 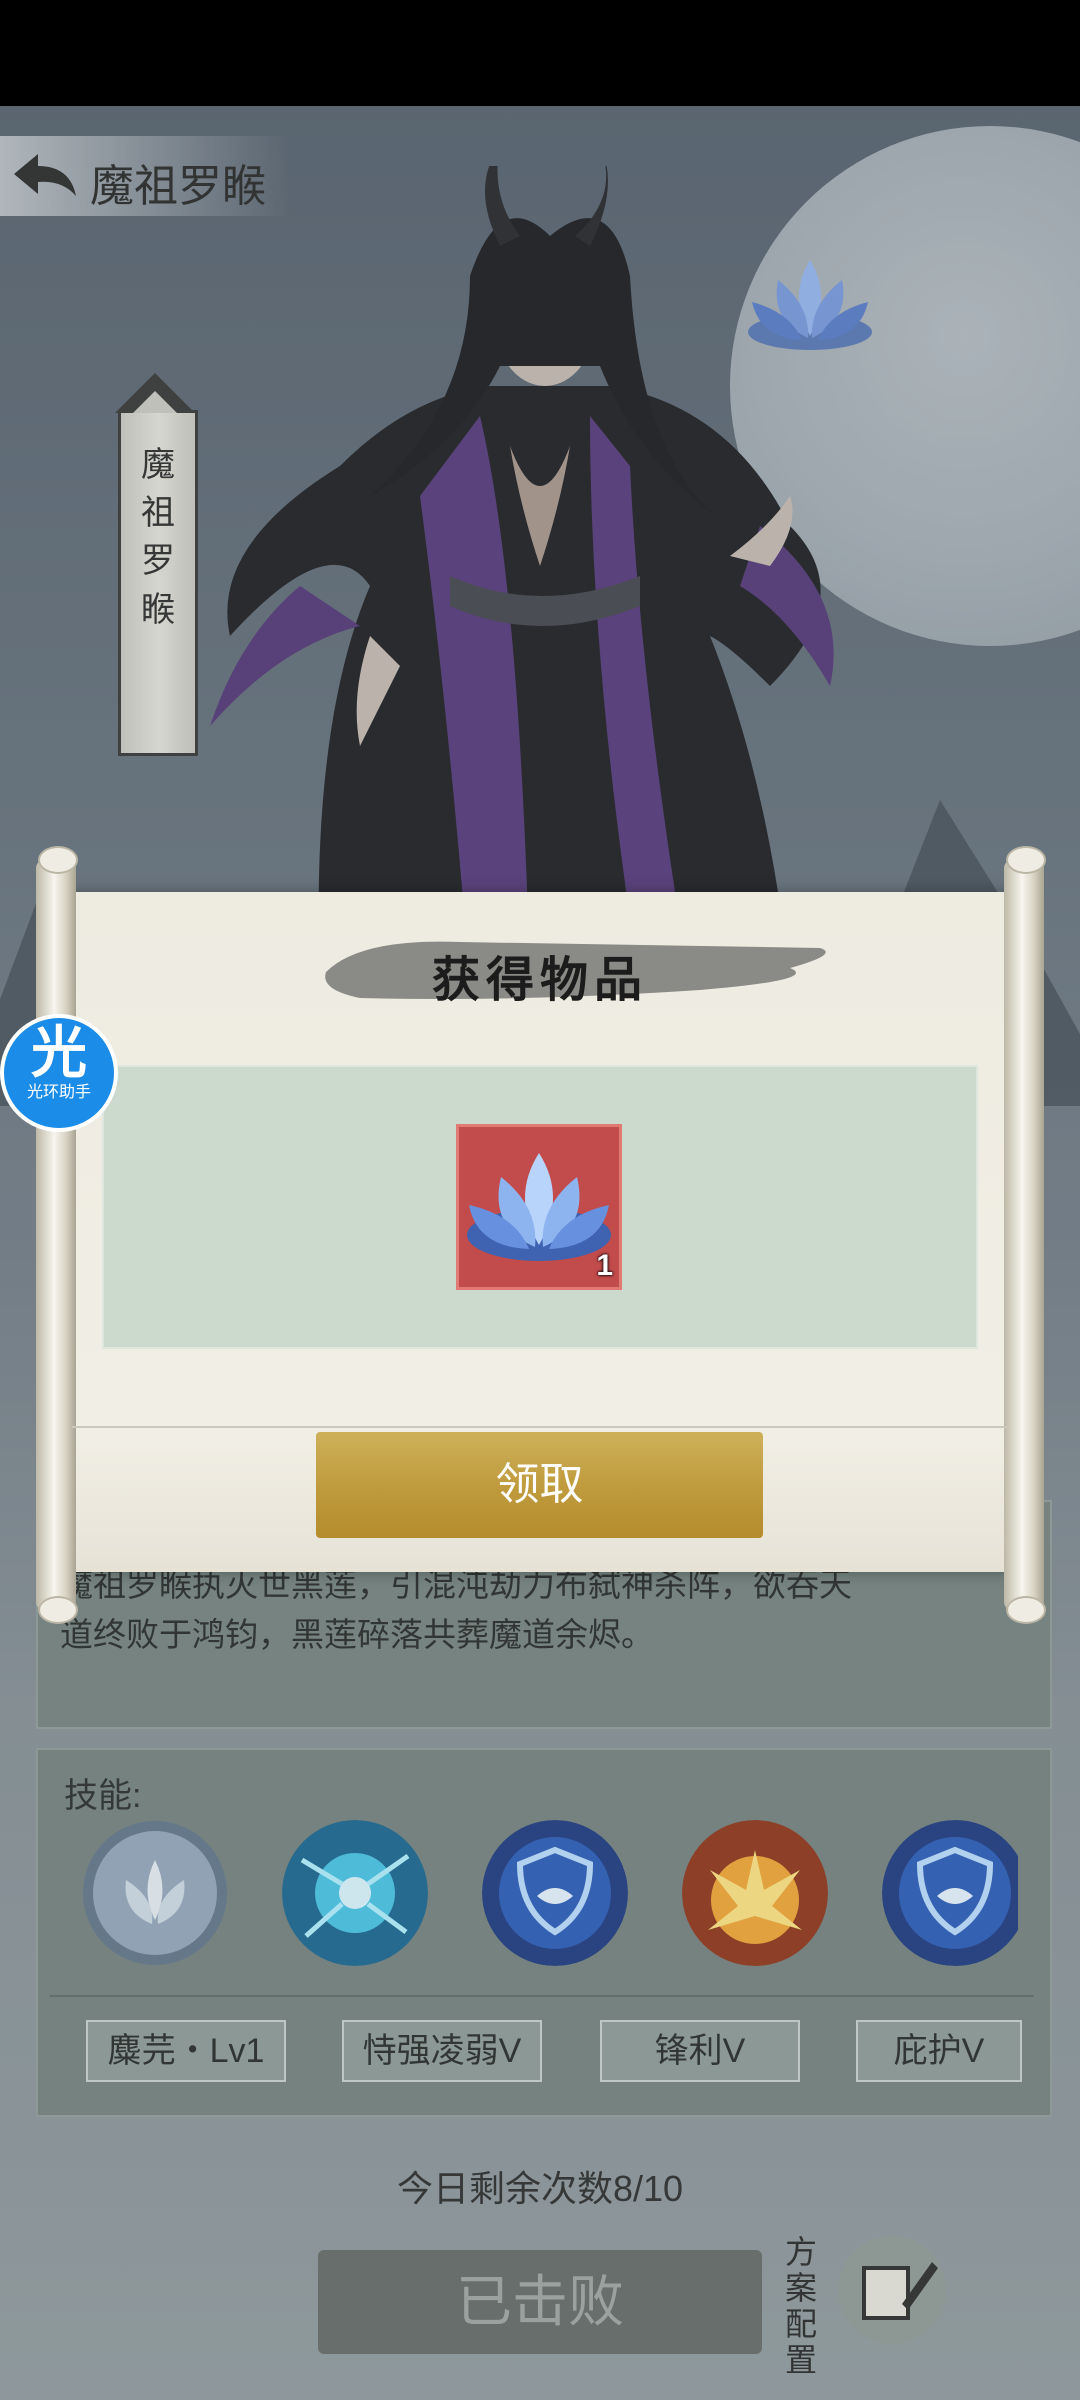 What do you see at coordinates (539, 980) in the screenshot?
I see `modal-title: 获得物品` at bounding box center [539, 980].